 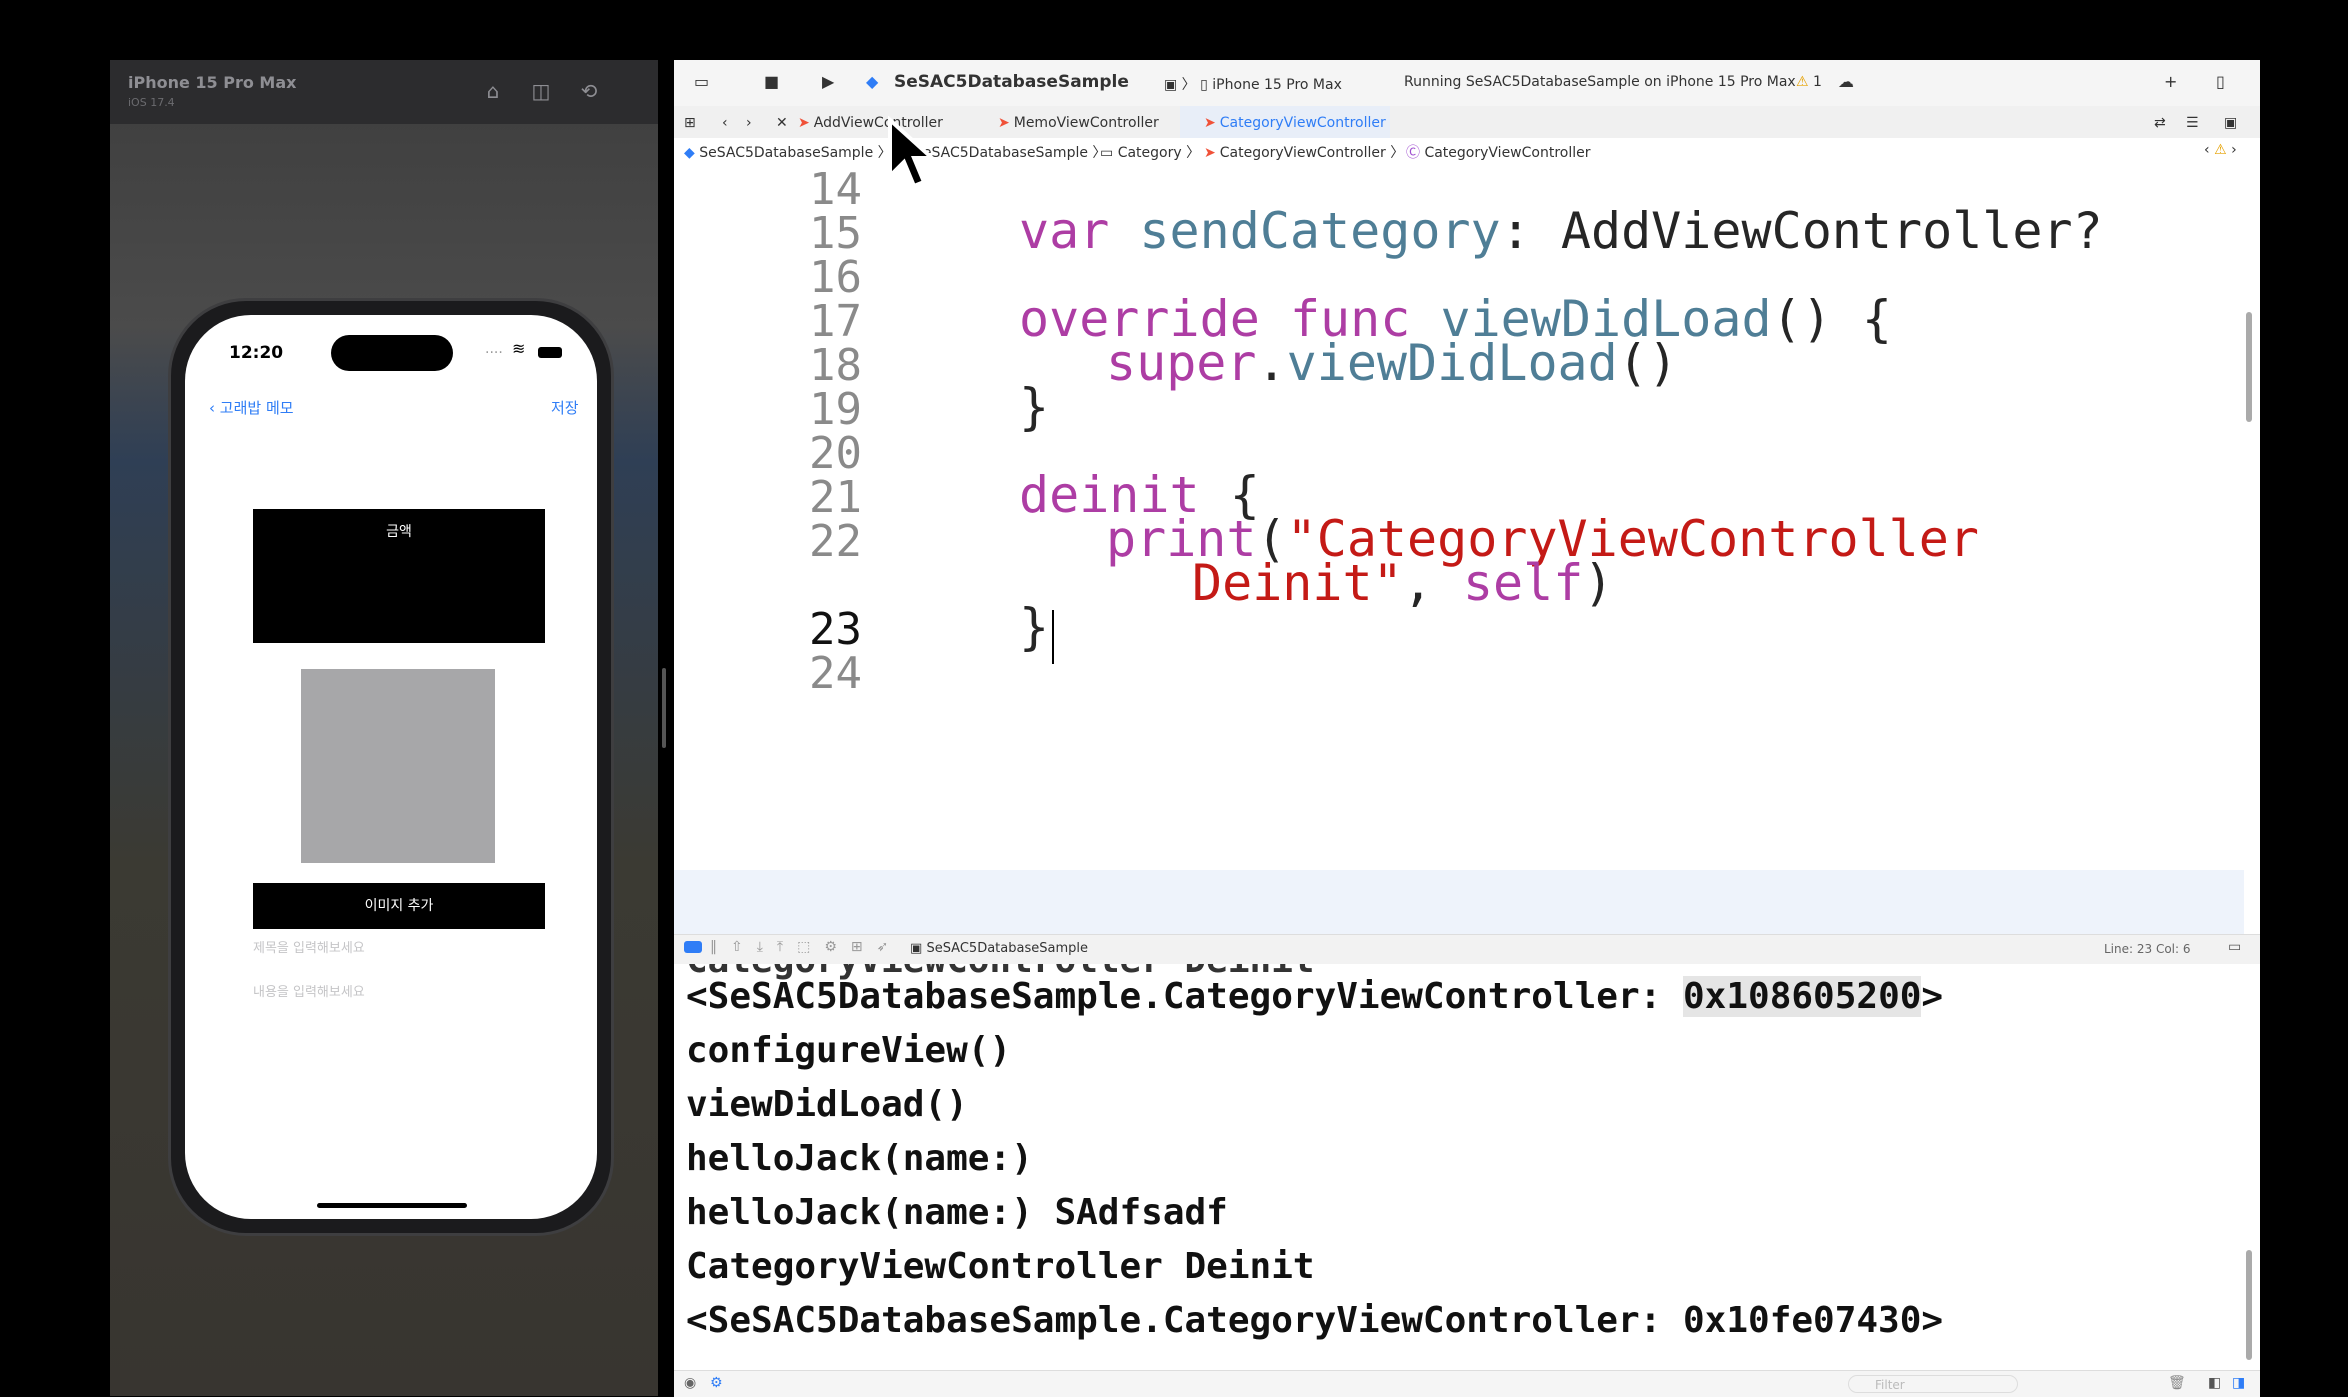 I want to click on tab-category-view-controller: ➤ CategoryViewController, so click(x=1295, y=123).